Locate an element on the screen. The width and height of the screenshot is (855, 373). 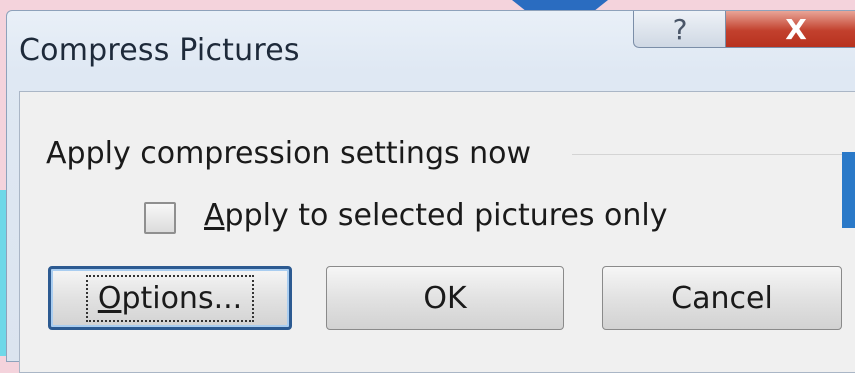
mnemonic-o: O is located at coordinates (109, 298).